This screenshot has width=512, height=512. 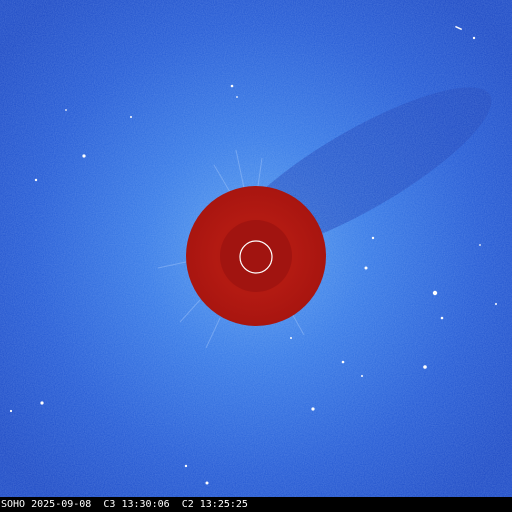 I want to click on c3-label: C3, so click(x=109, y=504).